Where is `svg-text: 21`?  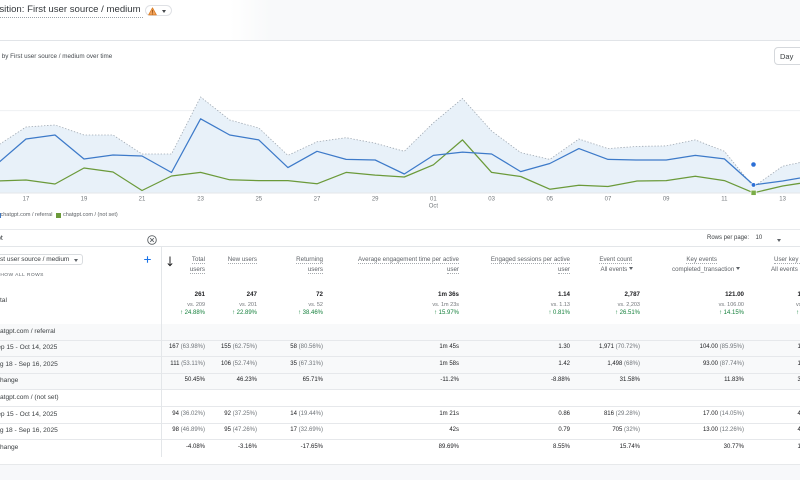
svg-text: 21 is located at coordinates (142, 200).